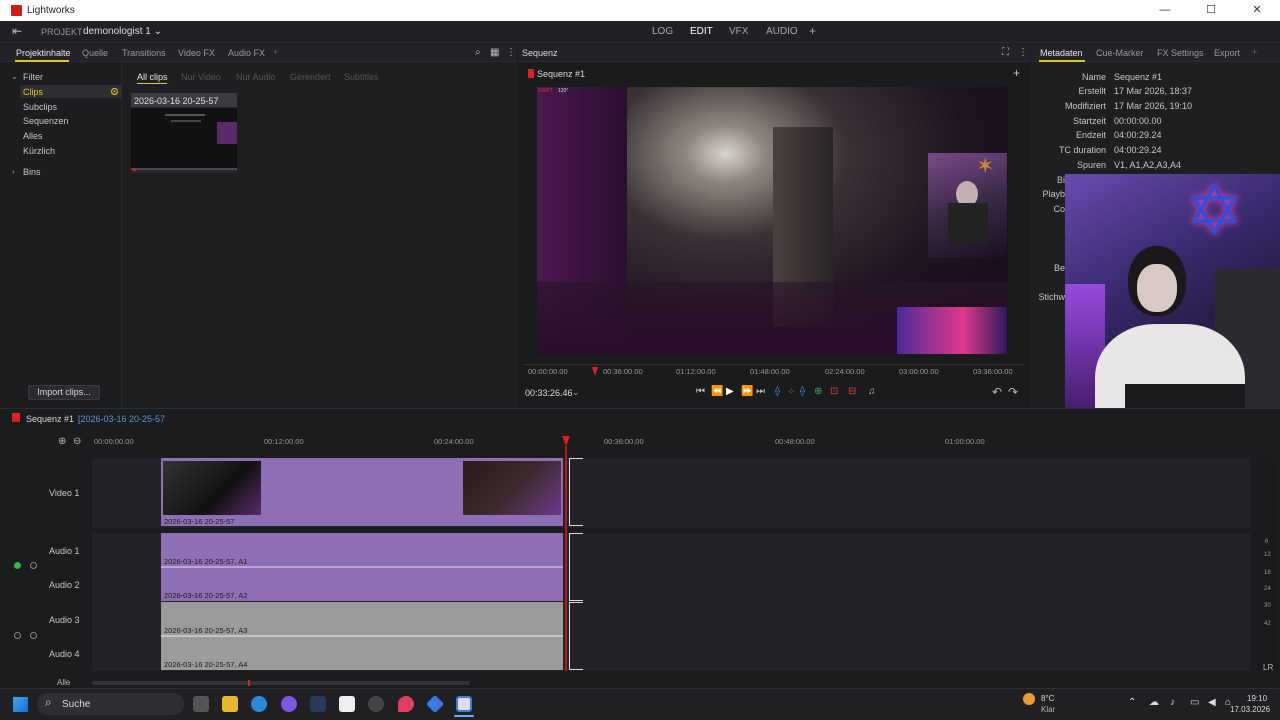  Describe the element at coordinates (549, 393) in the screenshot. I see `viewer-timecode: 00:33:26.46` at that location.